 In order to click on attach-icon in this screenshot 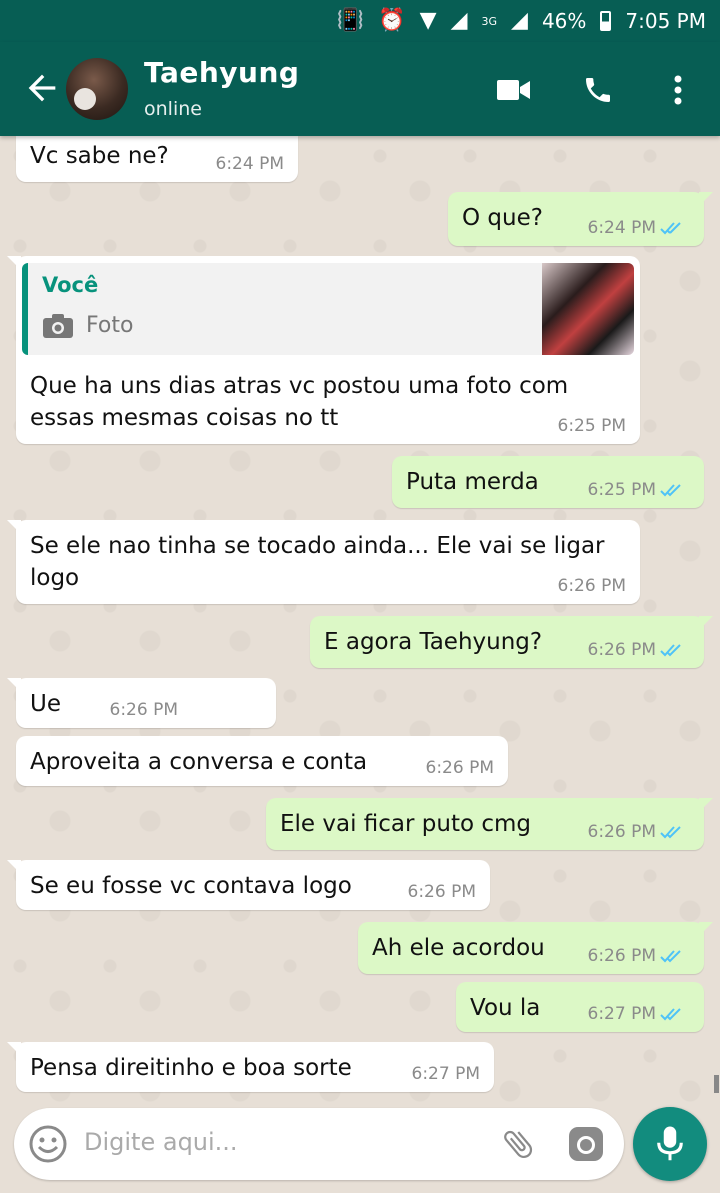, I will do `click(518, 1144)`.